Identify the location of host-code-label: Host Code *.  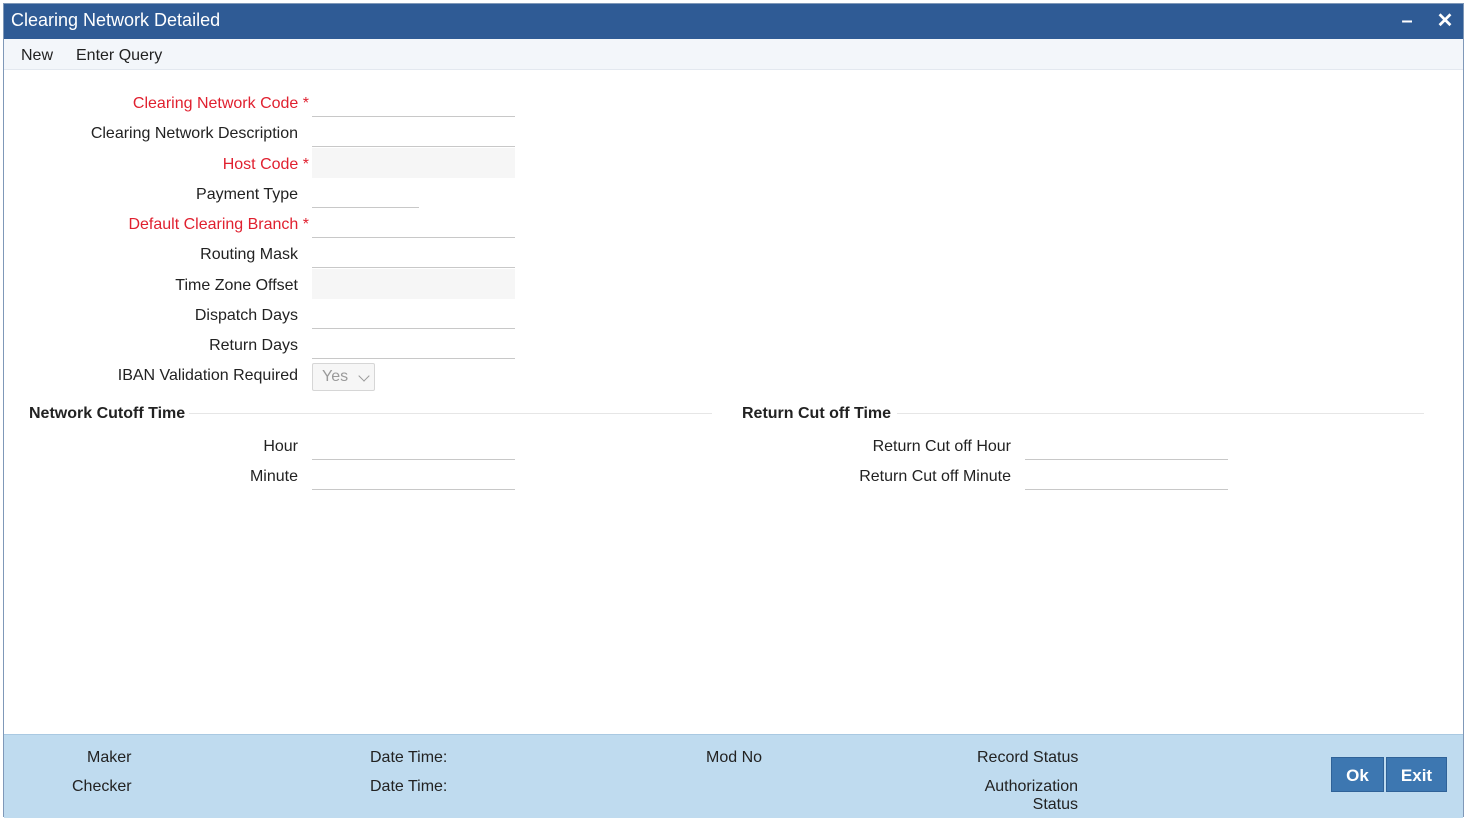
(265, 164).